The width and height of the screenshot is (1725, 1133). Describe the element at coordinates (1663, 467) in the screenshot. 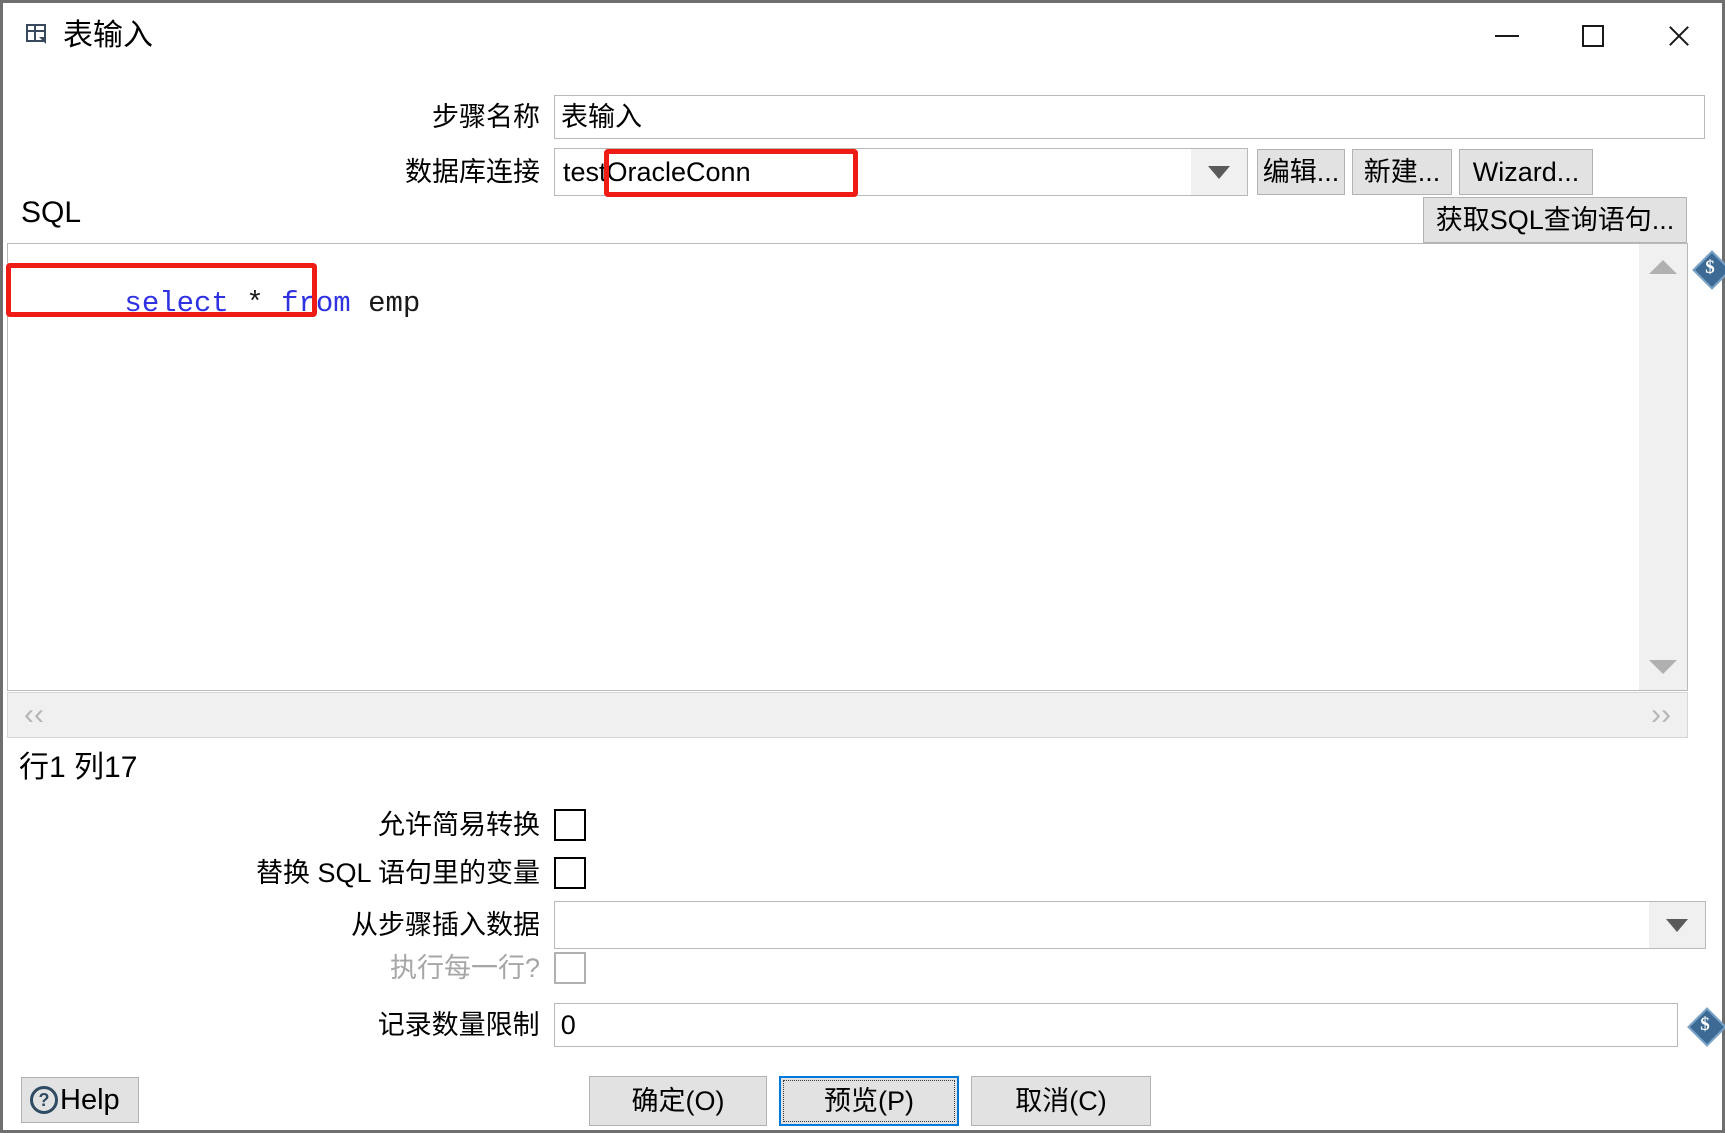

I see `sql-vertical-scrollbar` at that location.